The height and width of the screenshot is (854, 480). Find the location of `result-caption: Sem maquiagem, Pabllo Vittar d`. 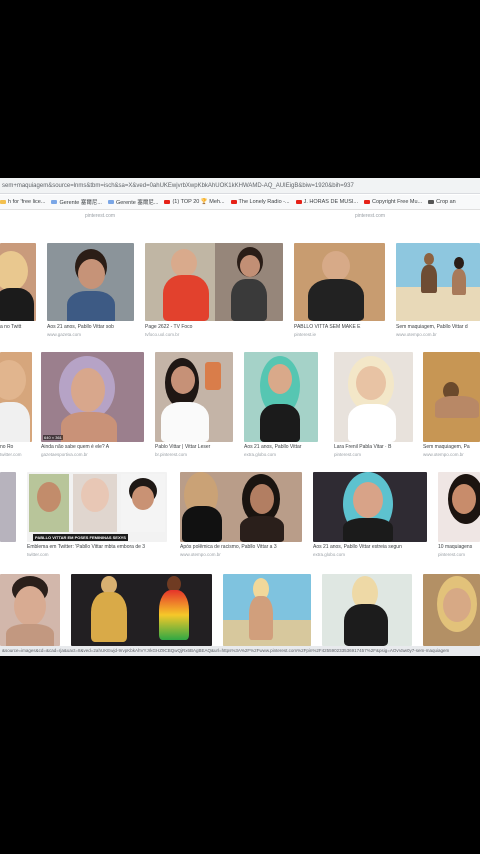

result-caption: Sem maquiagem, Pabllo Vittar d is located at coordinates (438, 327).